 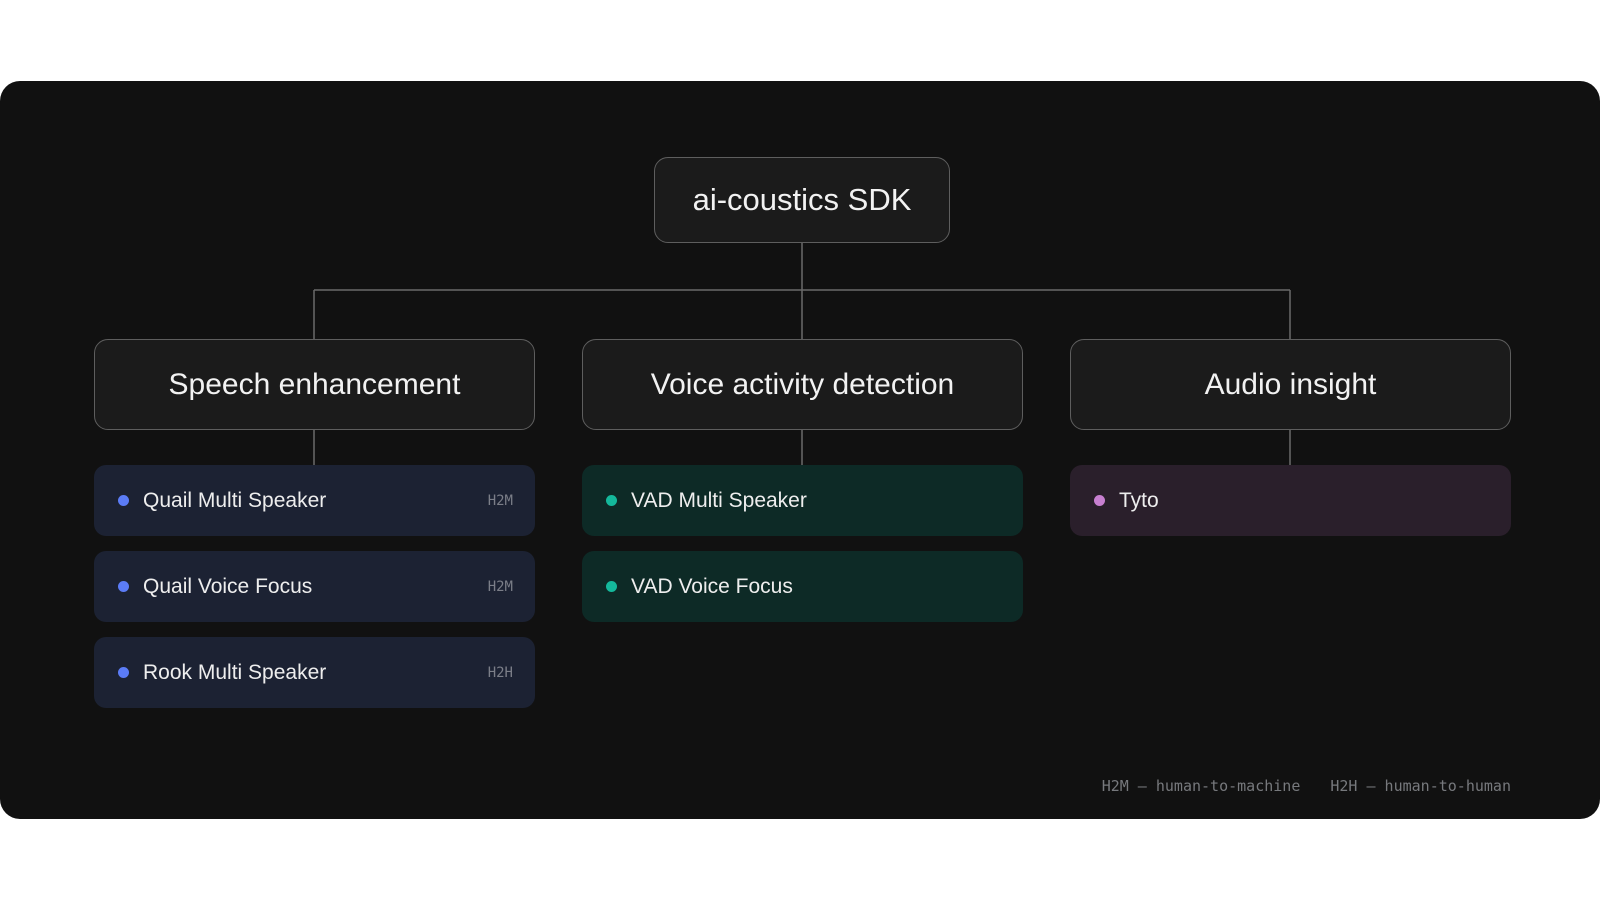 What do you see at coordinates (314, 384) in the screenshot?
I see `category-speech-enhancement: Speech enhancement` at bounding box center [314, 384].